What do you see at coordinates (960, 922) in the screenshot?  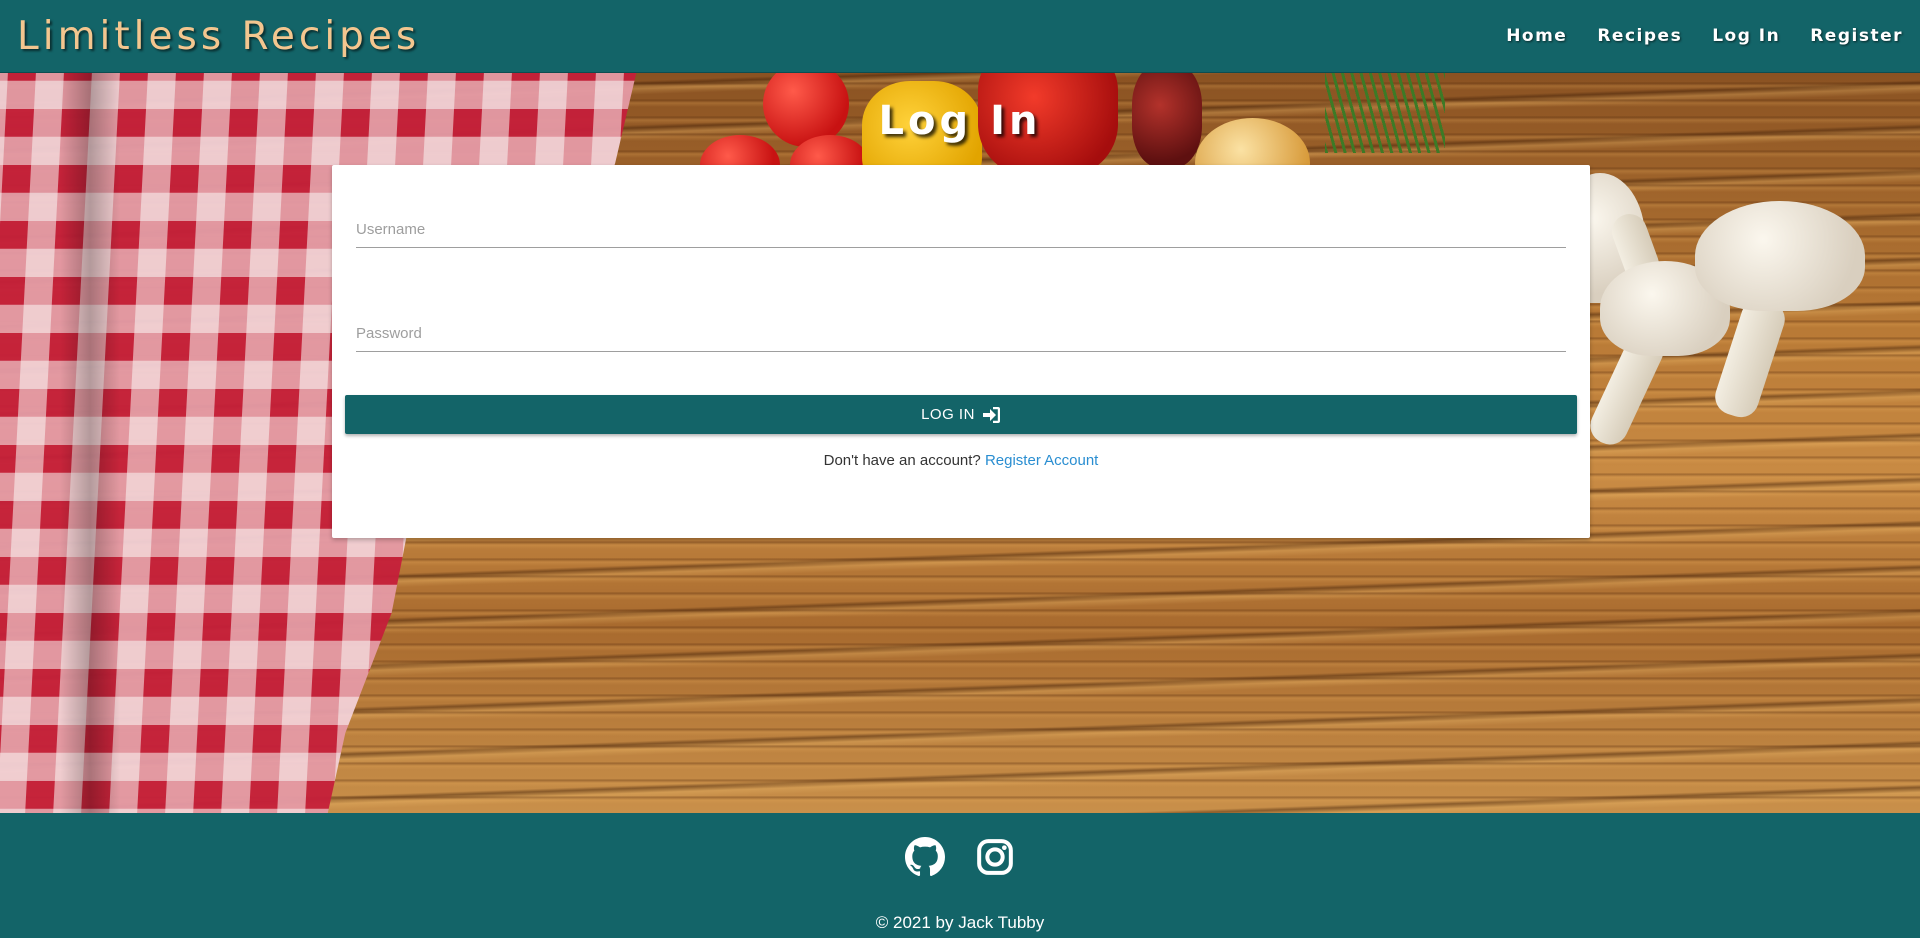 I see `copyright-text: © 2021 by Jack Tubby` at bounding box center [960, 922].